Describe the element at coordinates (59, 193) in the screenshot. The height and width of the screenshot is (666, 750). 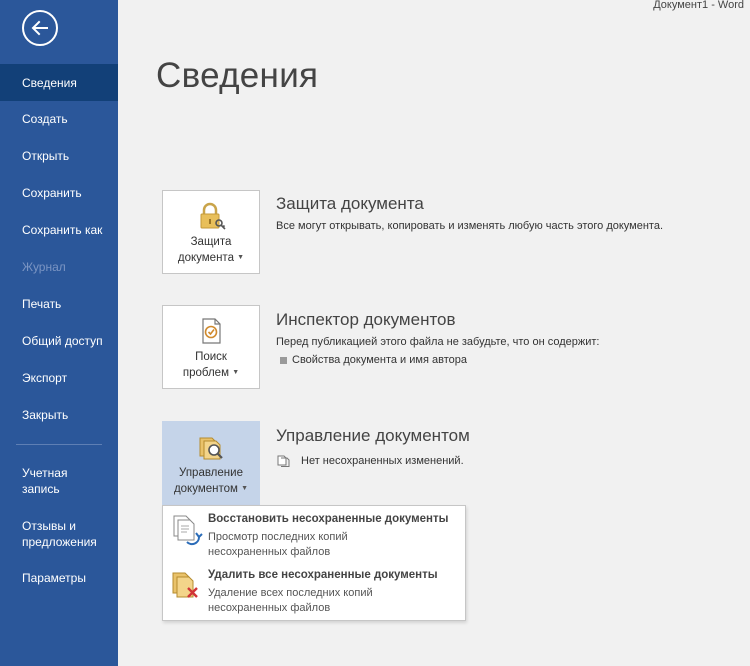
I see `sidebar-item-save: Сохранить` at that location.